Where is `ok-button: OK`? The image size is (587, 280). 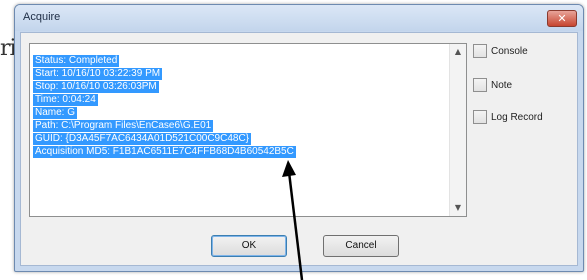
ok-button: OK is located at coordinates (249, 246).